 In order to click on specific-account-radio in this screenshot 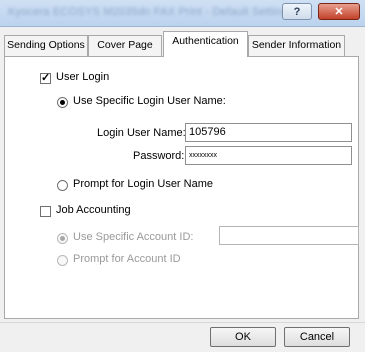, I will do `click(62, 238)`.